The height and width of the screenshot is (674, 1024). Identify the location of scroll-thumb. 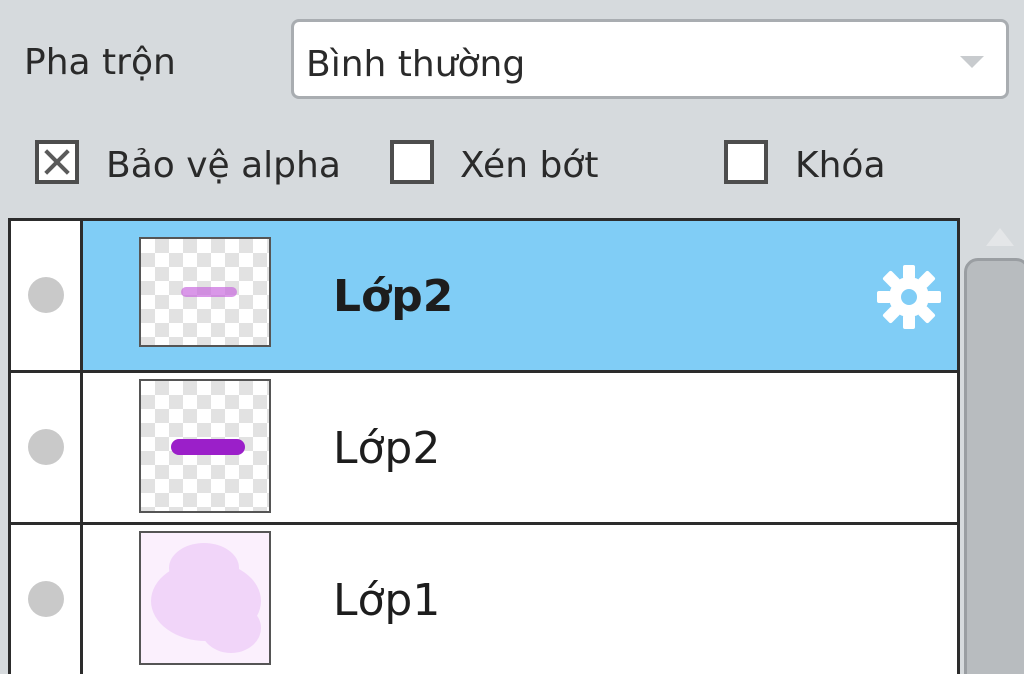
(994, 466).